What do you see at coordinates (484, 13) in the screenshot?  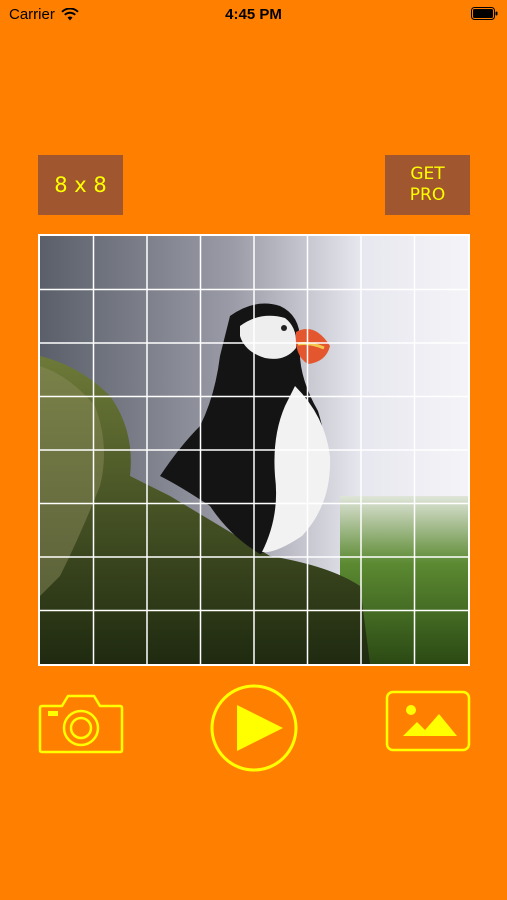 I see `battery-icon` at bounding box center [484, 13].